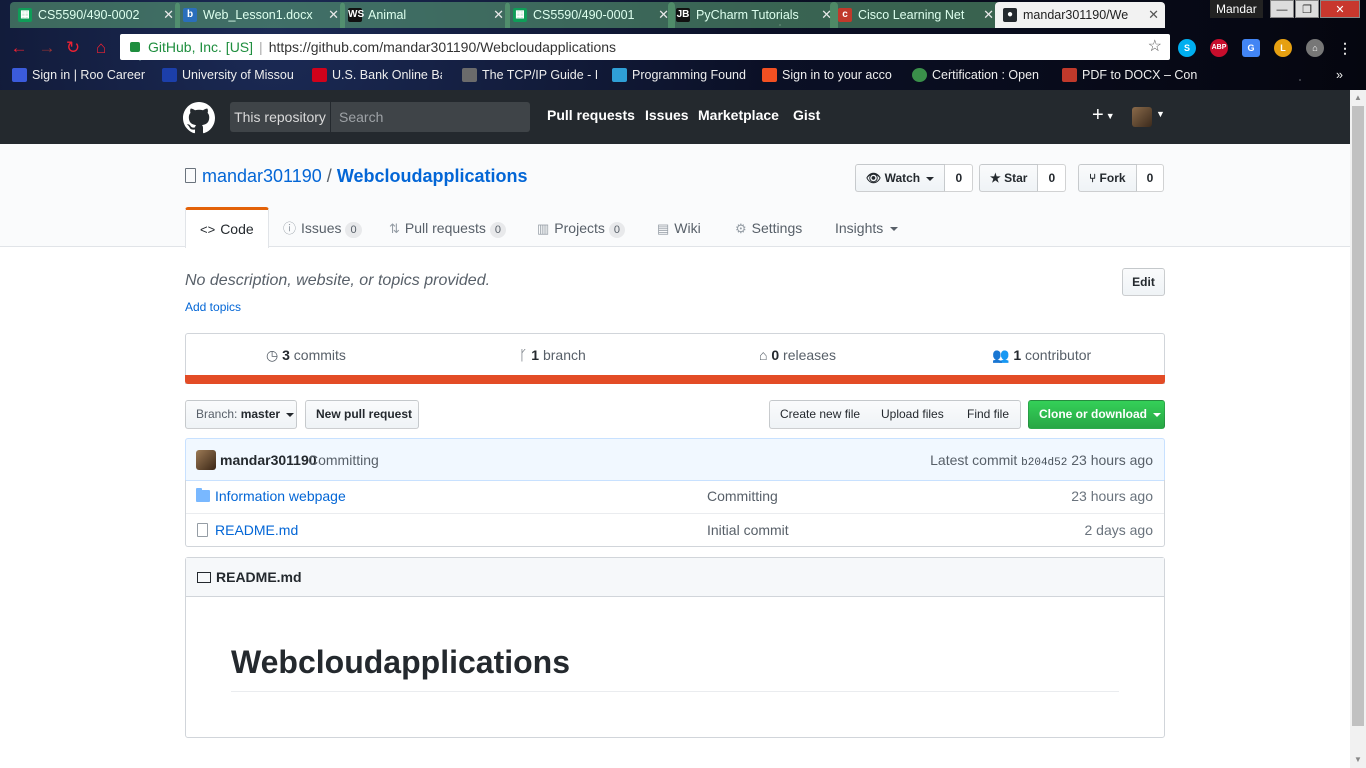 This screenshot has width=1366, height=768. Describe the element at coordinates (1052, 178) in the screenshot. I see `star-count: 0` at that location.